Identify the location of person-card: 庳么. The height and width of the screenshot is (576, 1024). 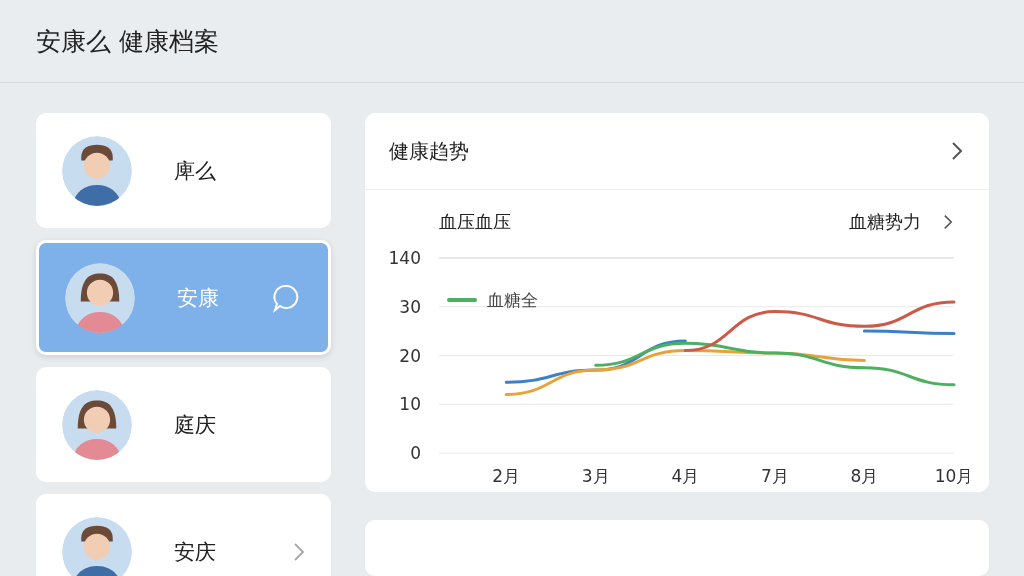
(183, 170).